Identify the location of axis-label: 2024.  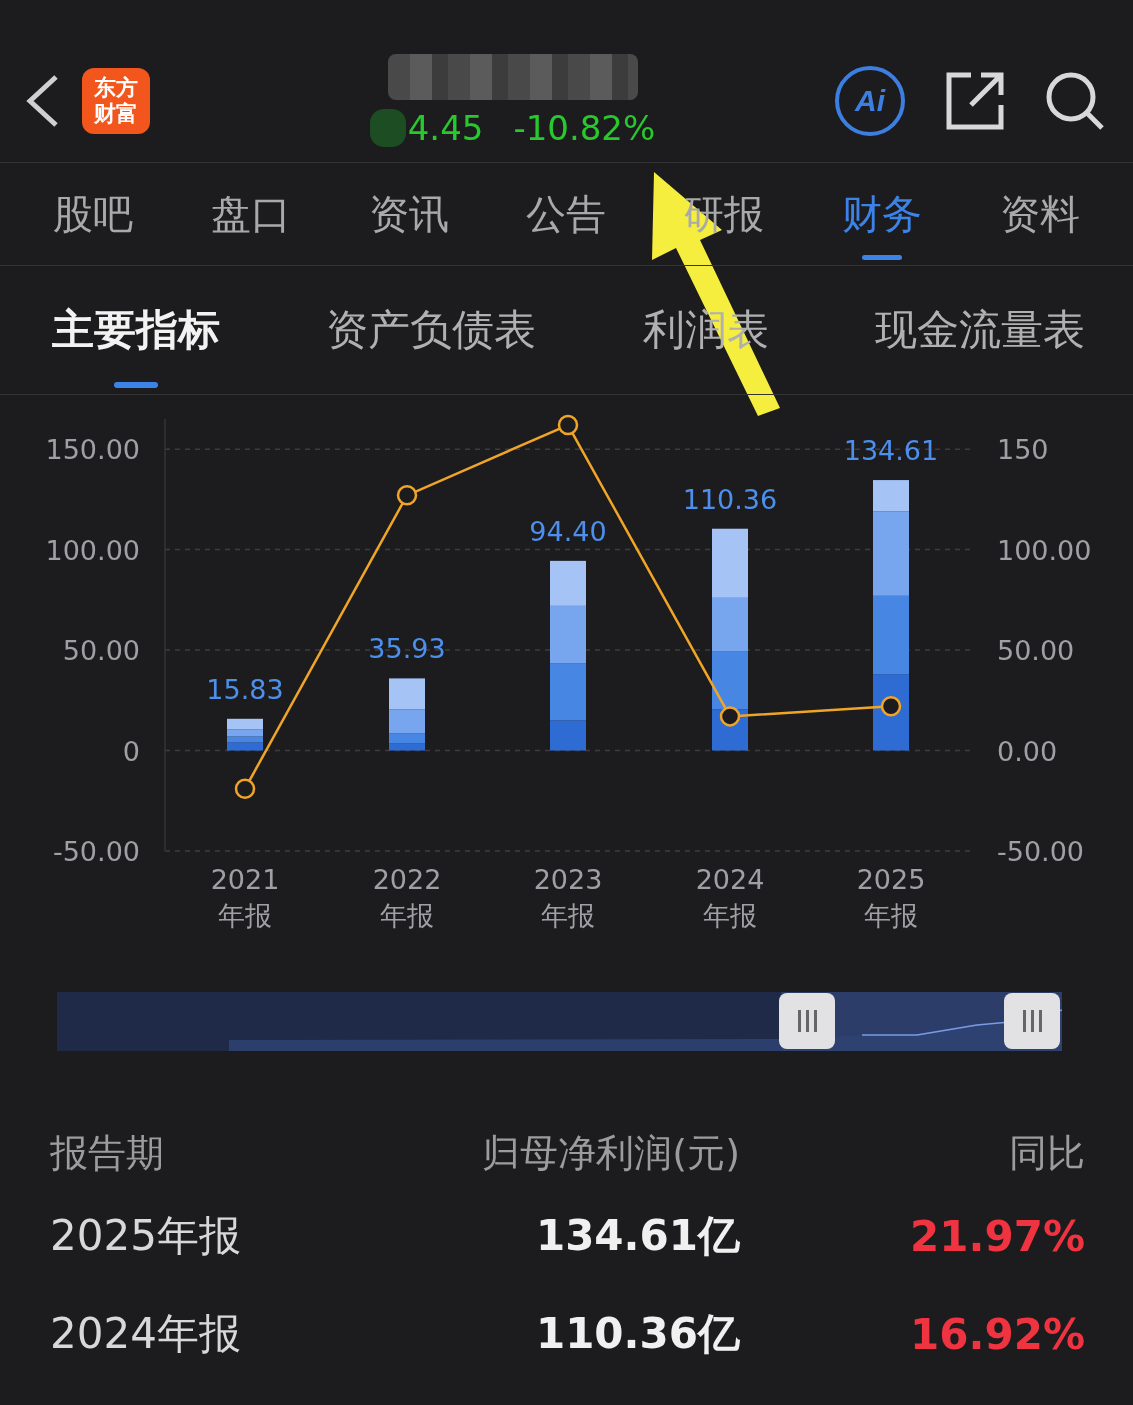
(730, 879).